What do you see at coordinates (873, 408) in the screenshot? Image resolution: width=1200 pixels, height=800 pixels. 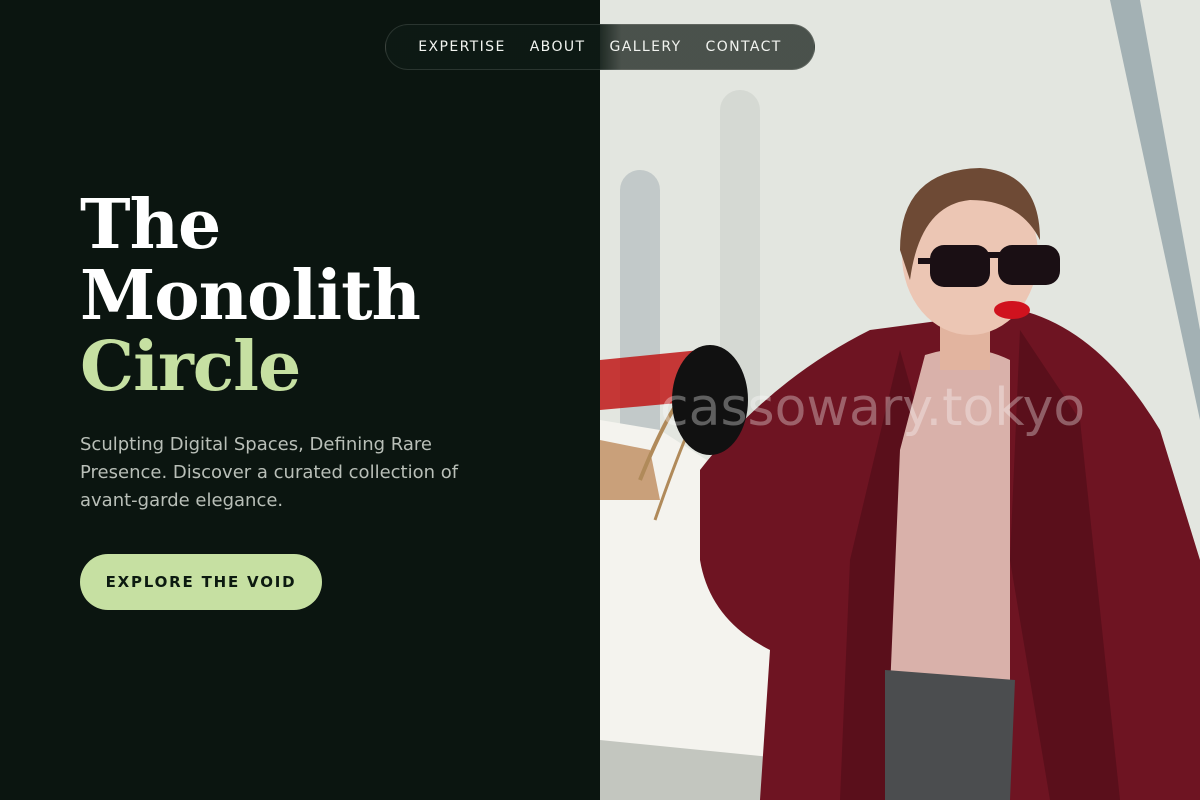 I see `watermark-text: cassowary.tokyo` at bounding box center [873, 408].